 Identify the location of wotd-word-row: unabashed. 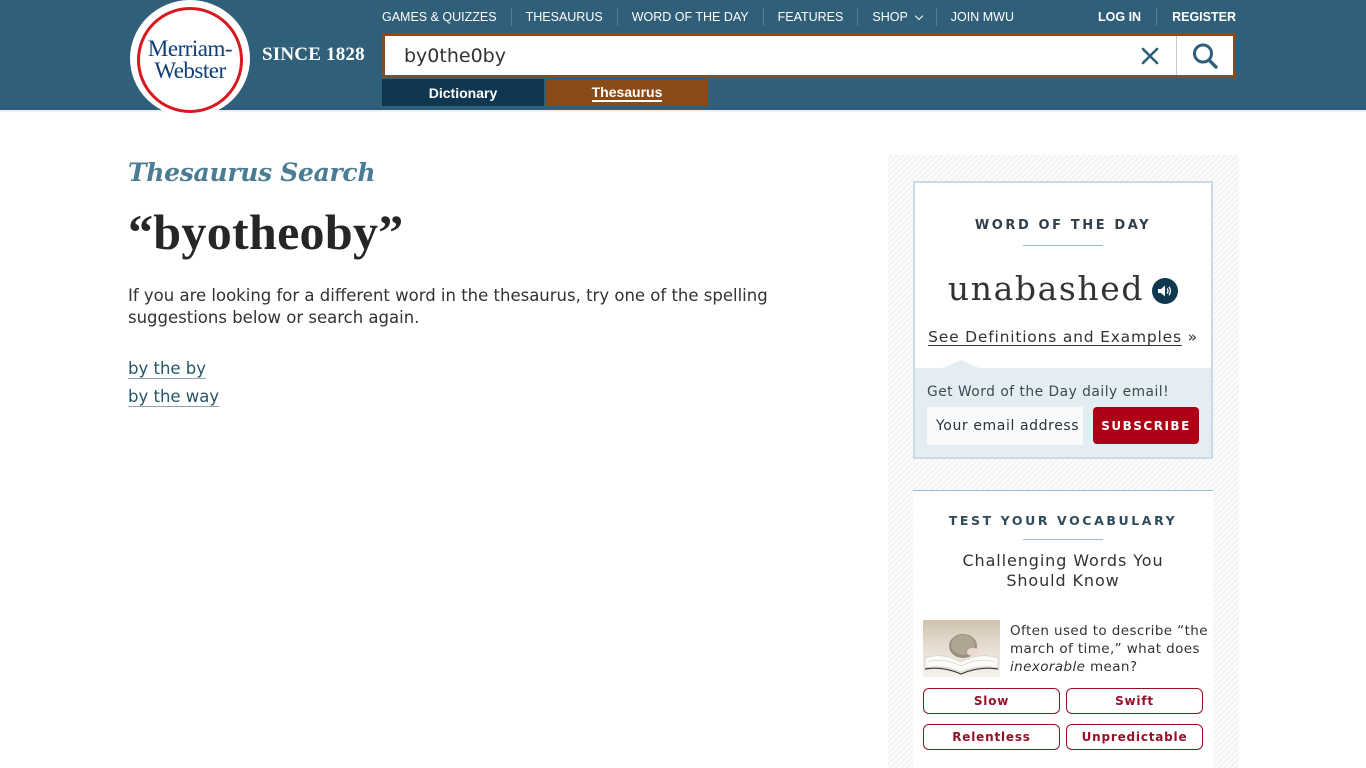
(1063, 288).